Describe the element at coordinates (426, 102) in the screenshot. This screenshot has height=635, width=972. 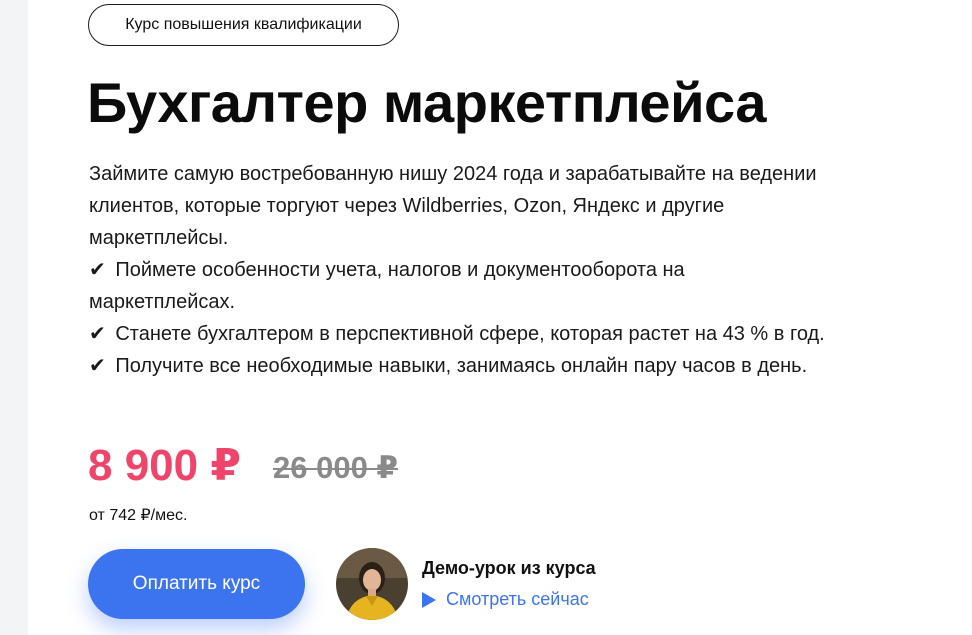
I see `page-title: Бухгалтер маркетплейса` at that location.